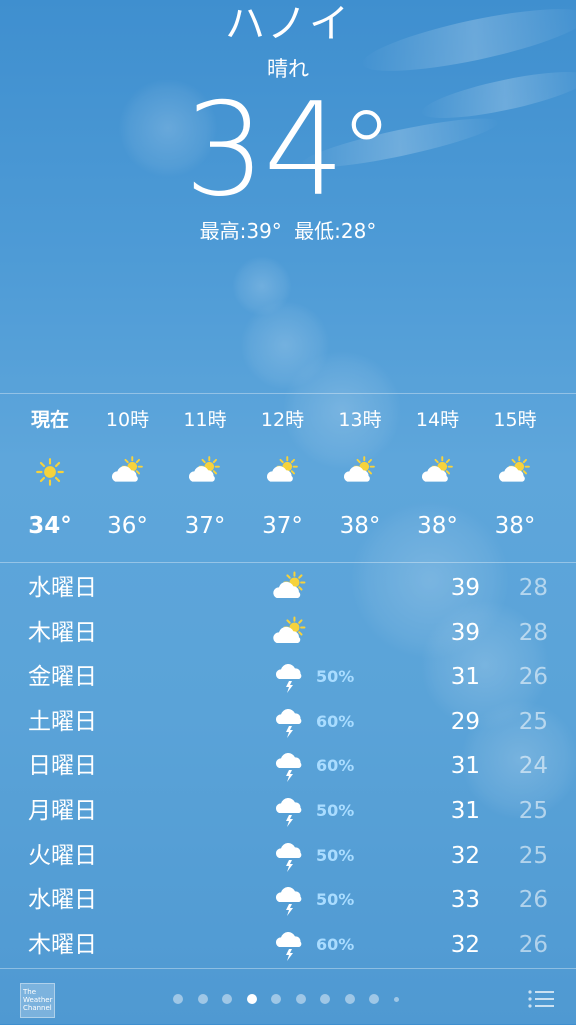  What do you see at coordinates (62, 766) in the screenshot?
I see `day-name: 日曜日` at bounding box center [62, 766].